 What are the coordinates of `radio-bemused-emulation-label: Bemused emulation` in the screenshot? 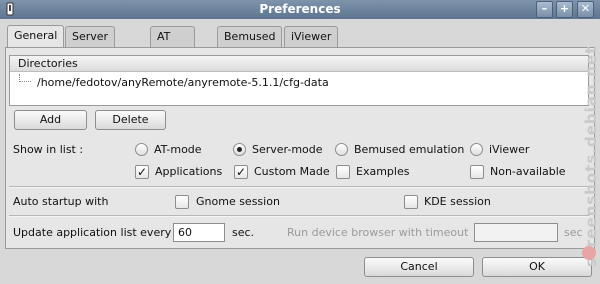 It's located at (409, 150).